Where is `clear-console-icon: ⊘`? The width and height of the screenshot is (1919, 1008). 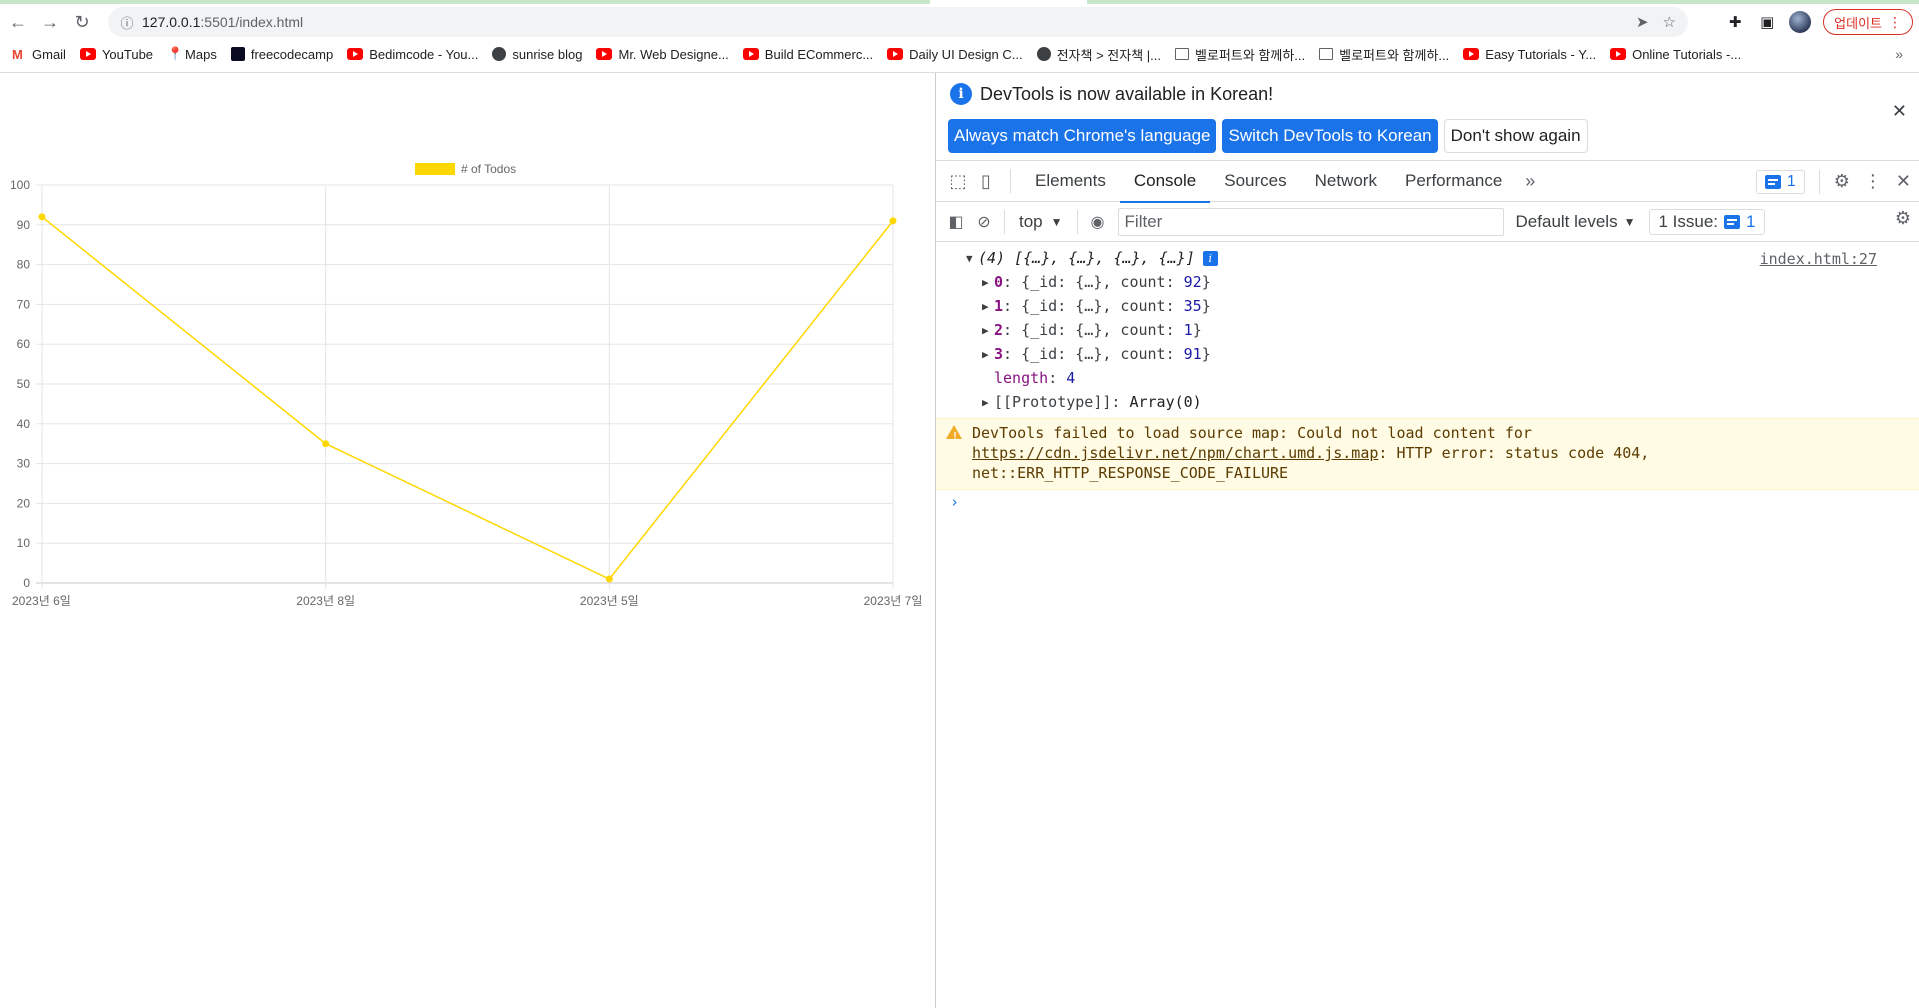 clear-console-icon: ⊘ is located at coordinates (984, 222).